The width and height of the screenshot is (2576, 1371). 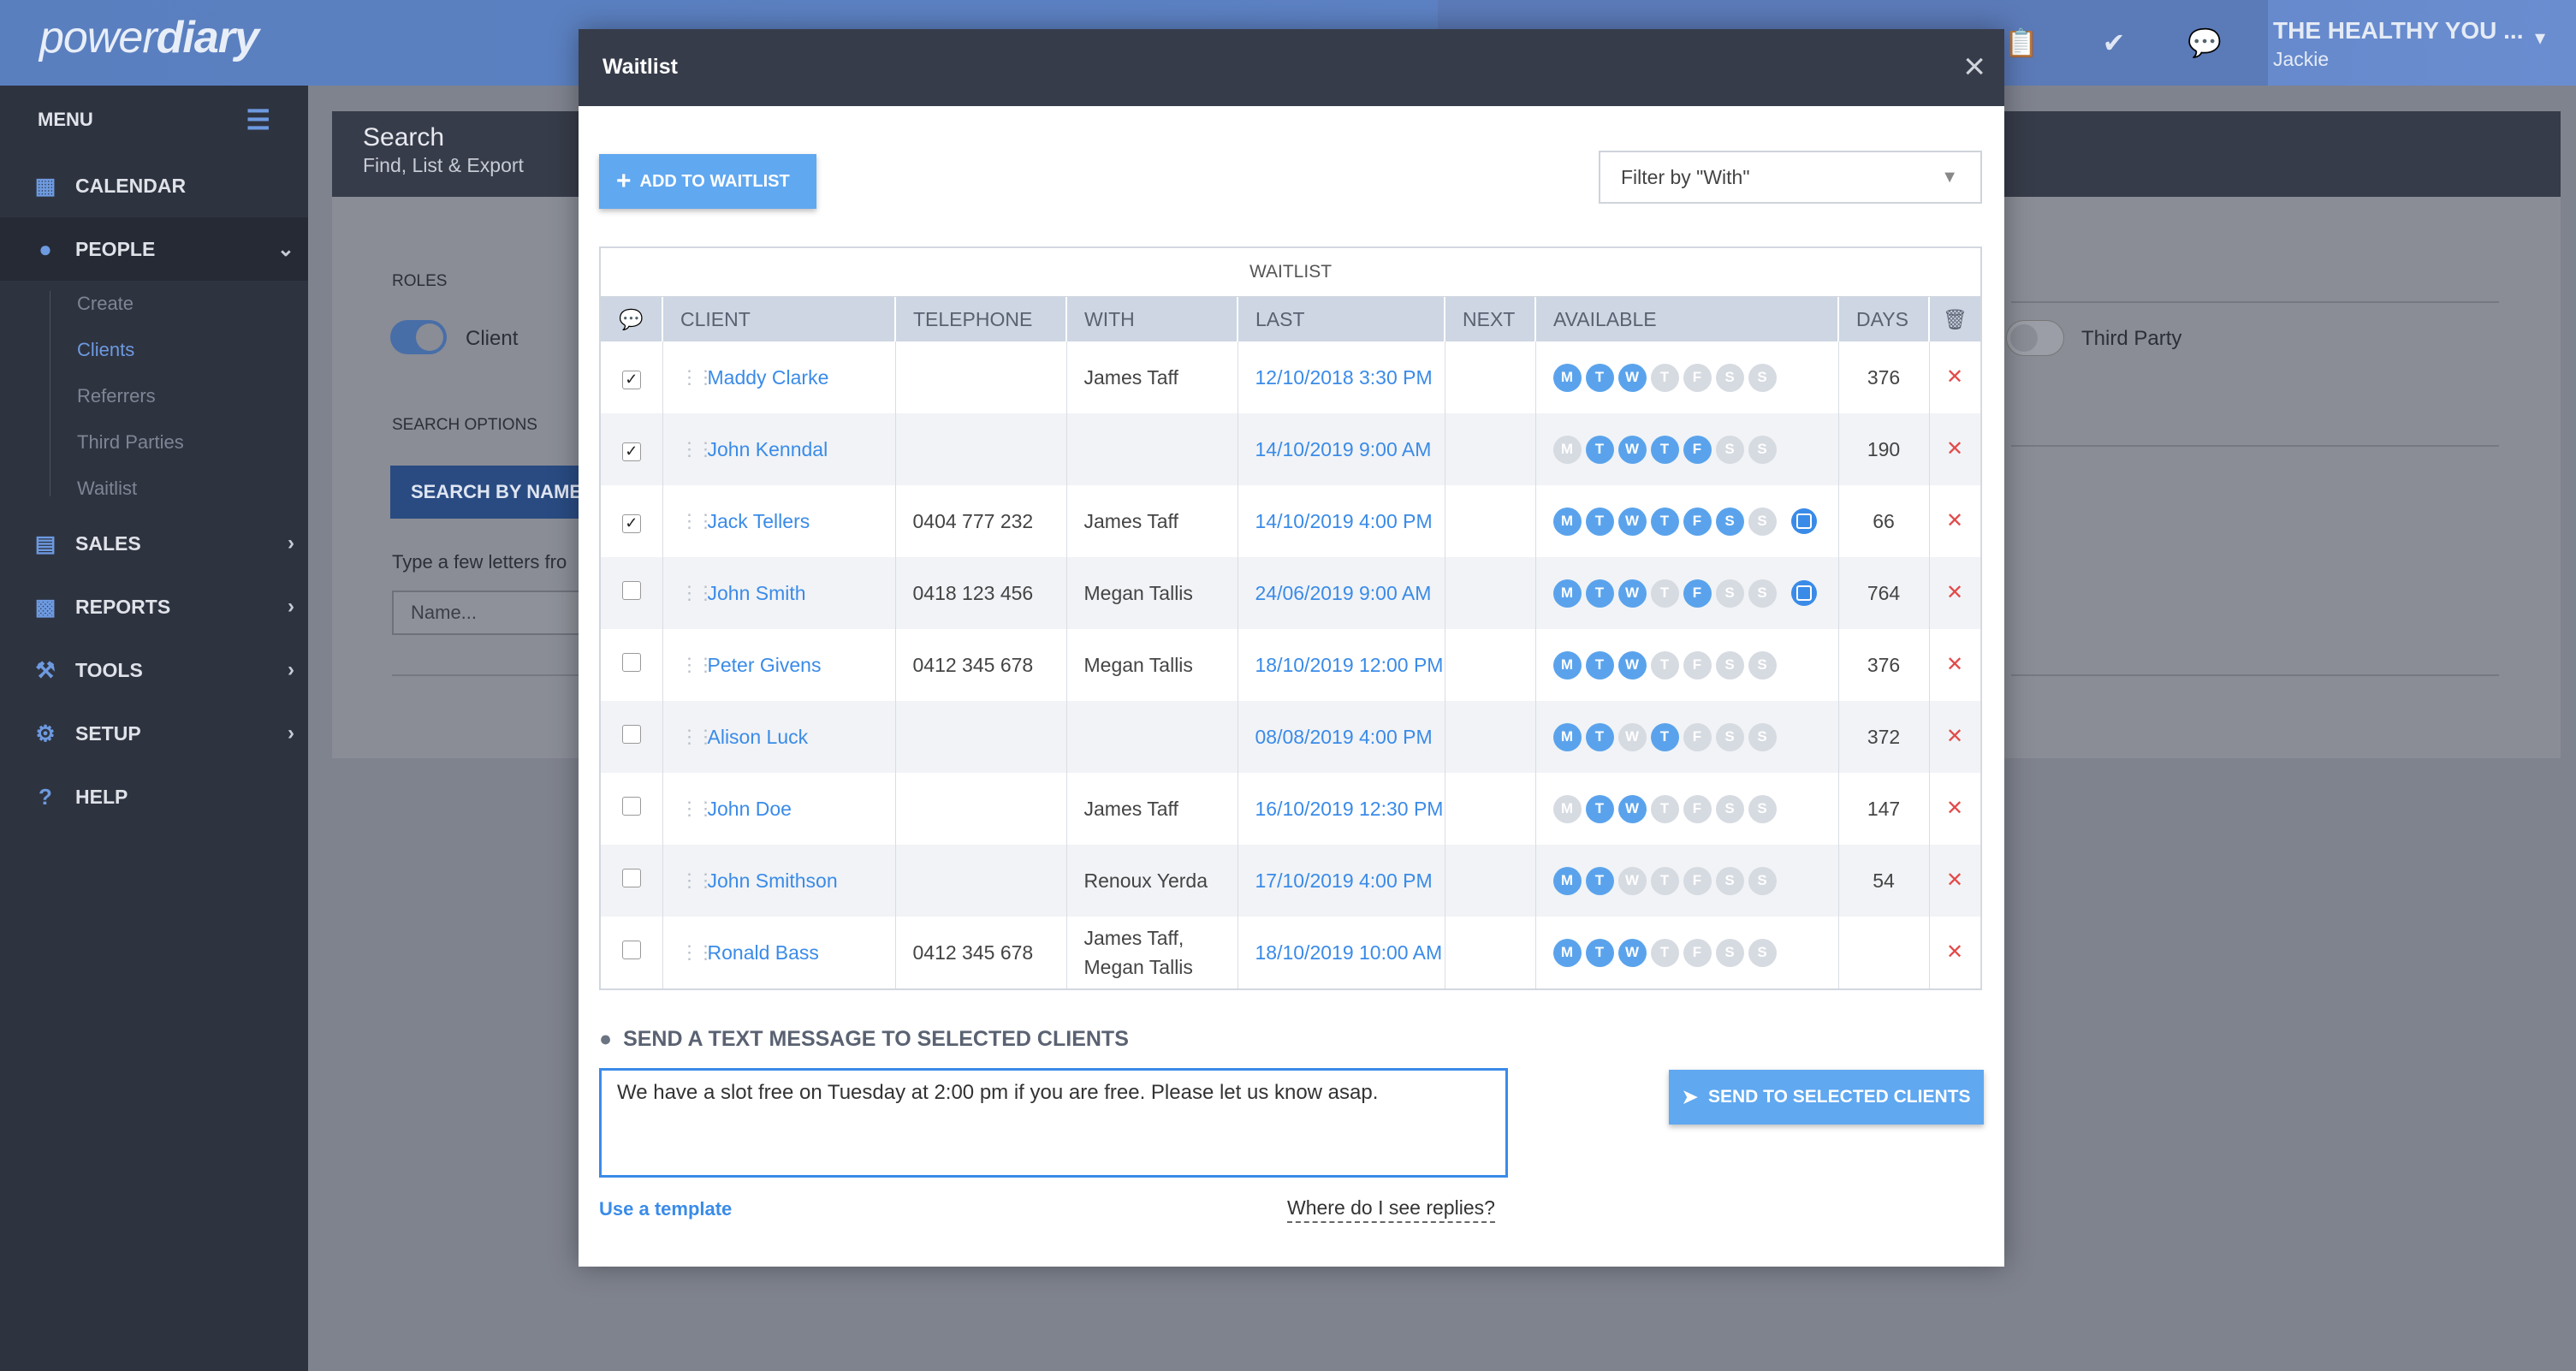 What do you see at coordinates (192, 442) in the screenshot?
I see `sidebar-subitem-third-parties: Third Parties` at bounding box center [192, 442].